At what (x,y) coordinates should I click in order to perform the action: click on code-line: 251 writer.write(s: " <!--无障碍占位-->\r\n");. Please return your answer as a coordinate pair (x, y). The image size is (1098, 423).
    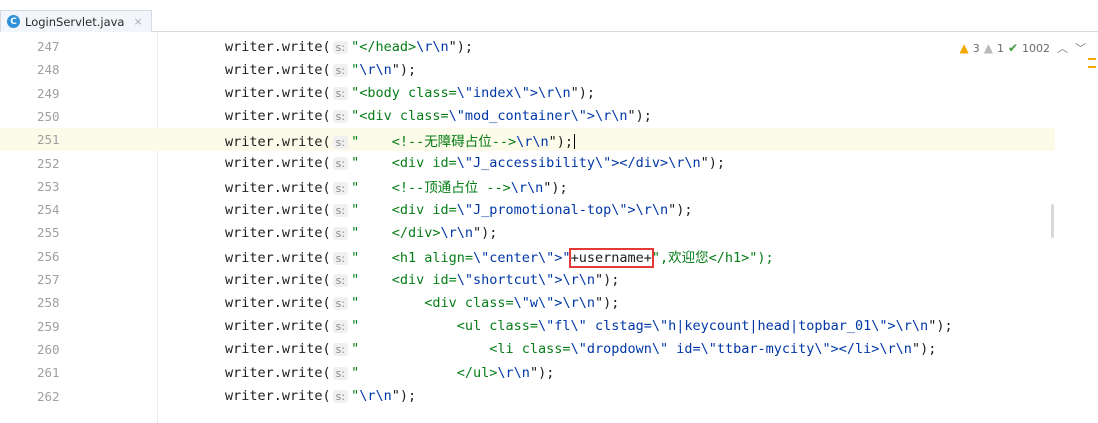
    Looking at the image, I should click on (527, 140).